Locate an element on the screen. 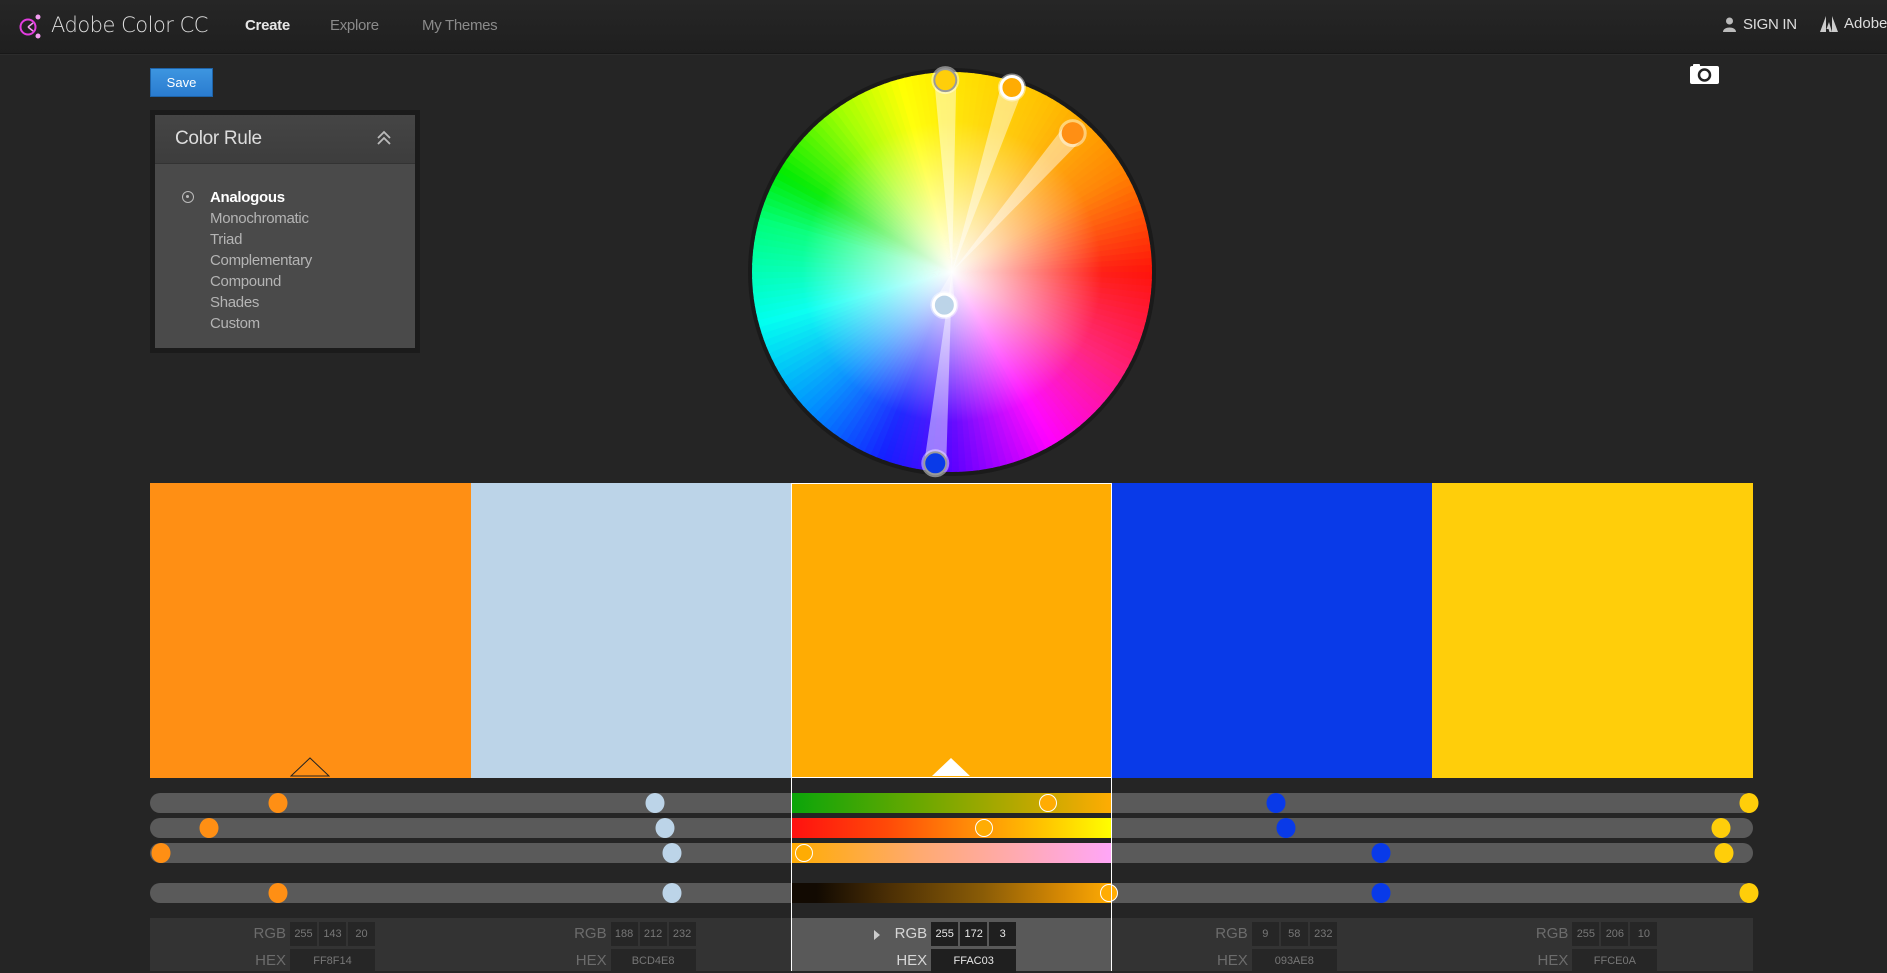 The image size is (1887, 973). values-swatch-5: RGB HEX 255 206 10 FFCE0A is located at coordinates (1592, 945).